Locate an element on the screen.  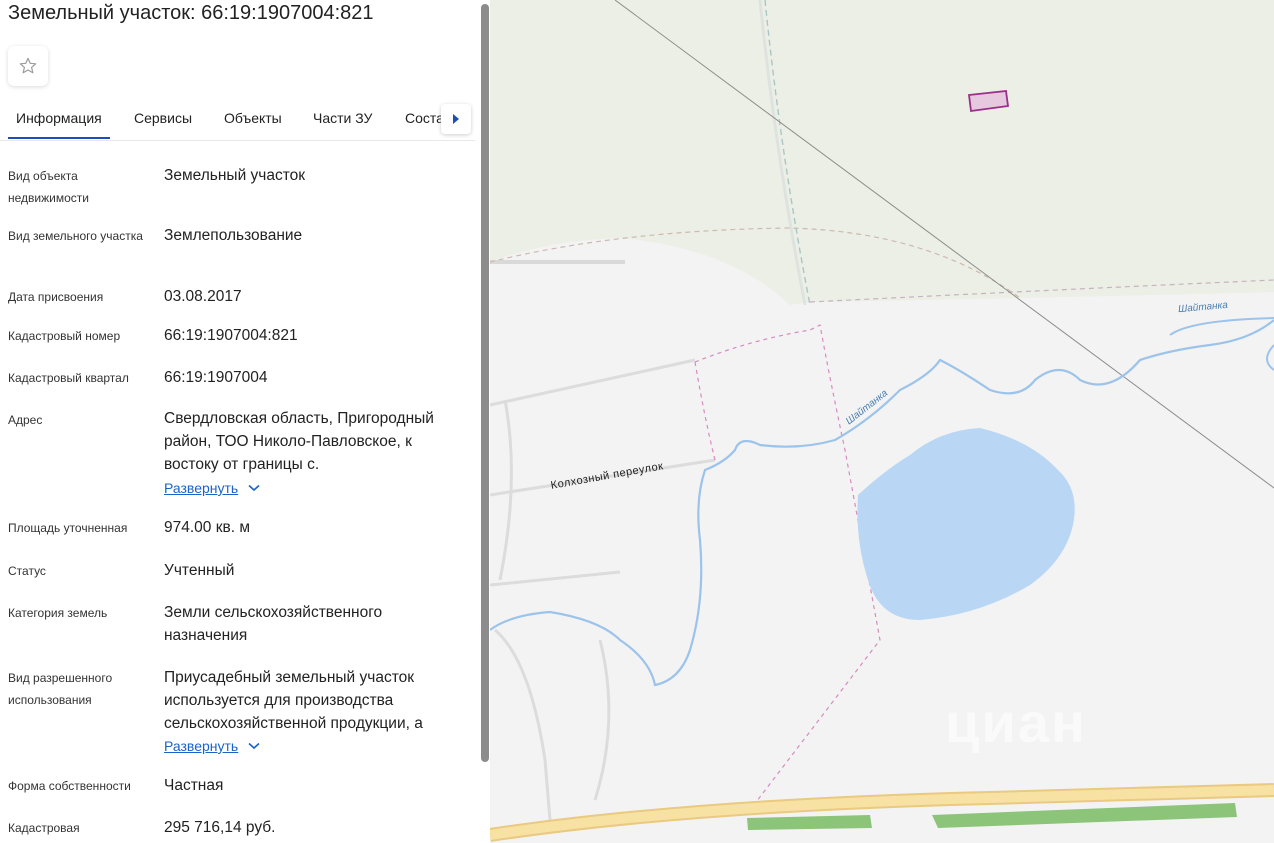
favorite-button is located at coordinates (28, 66).